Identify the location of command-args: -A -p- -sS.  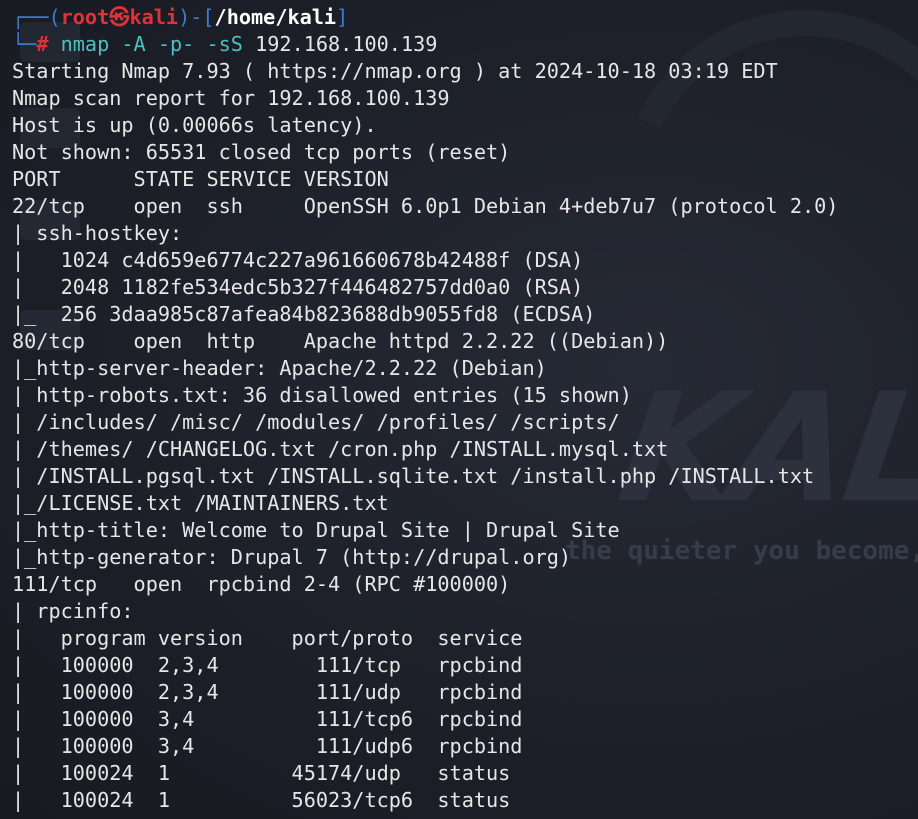
(182, 44).